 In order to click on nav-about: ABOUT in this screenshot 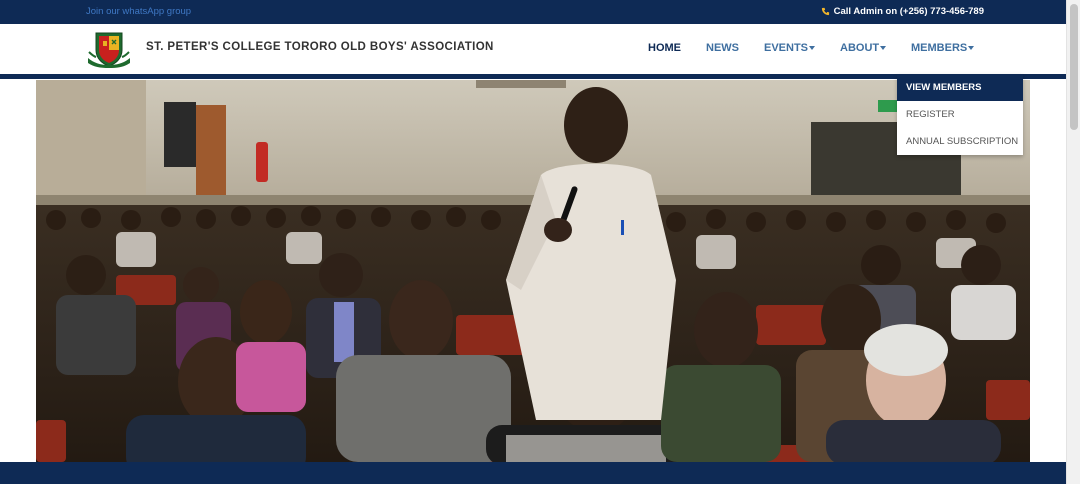, I will do `click(863, 48)`.